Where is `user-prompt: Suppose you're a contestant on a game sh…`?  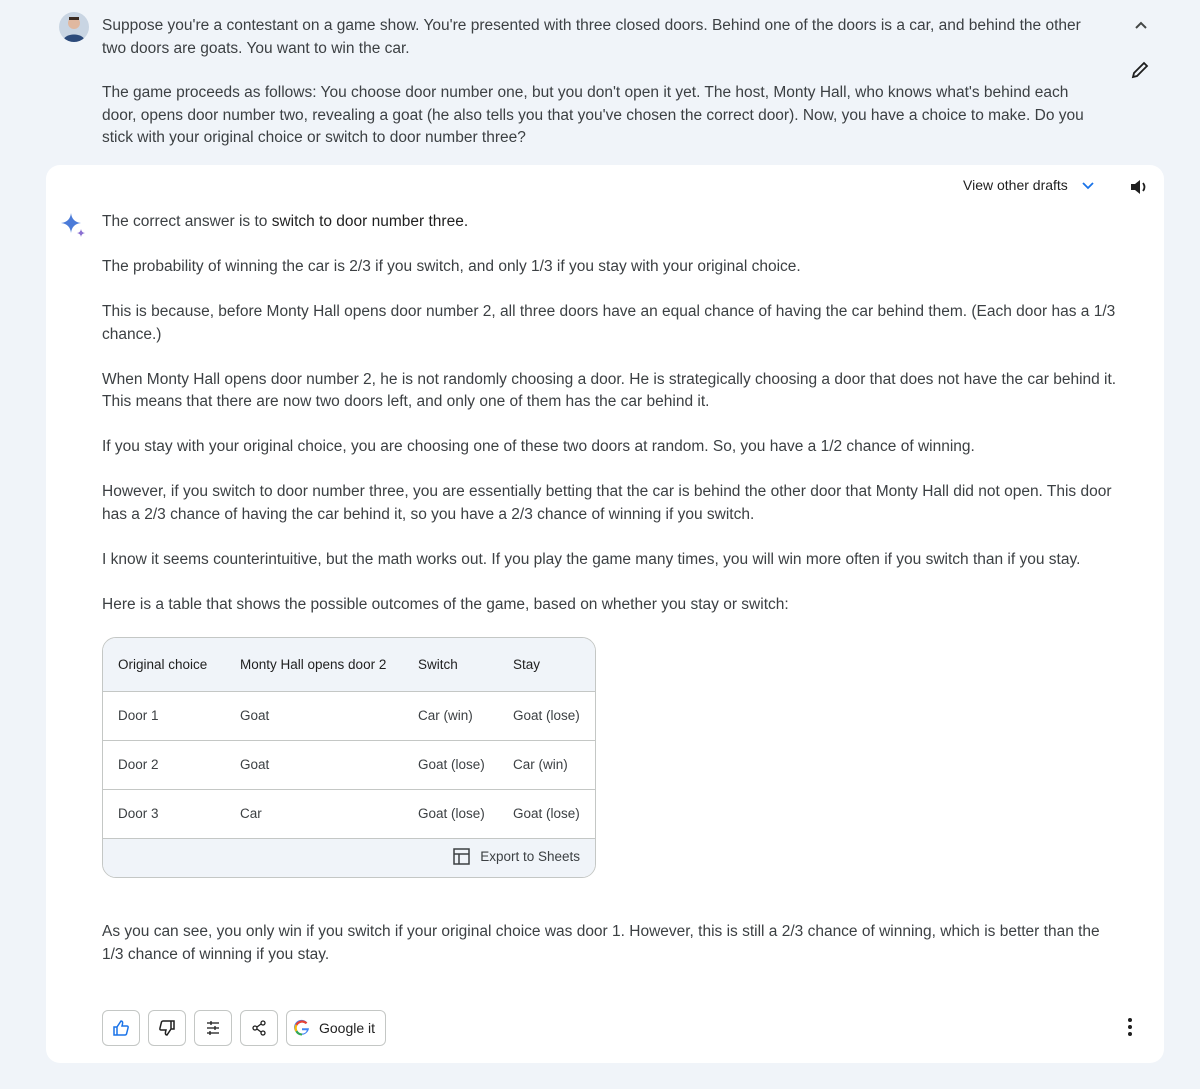
user-prompt: Suppose you're a contestant on a game sh… is located at coordinates (600, 80).